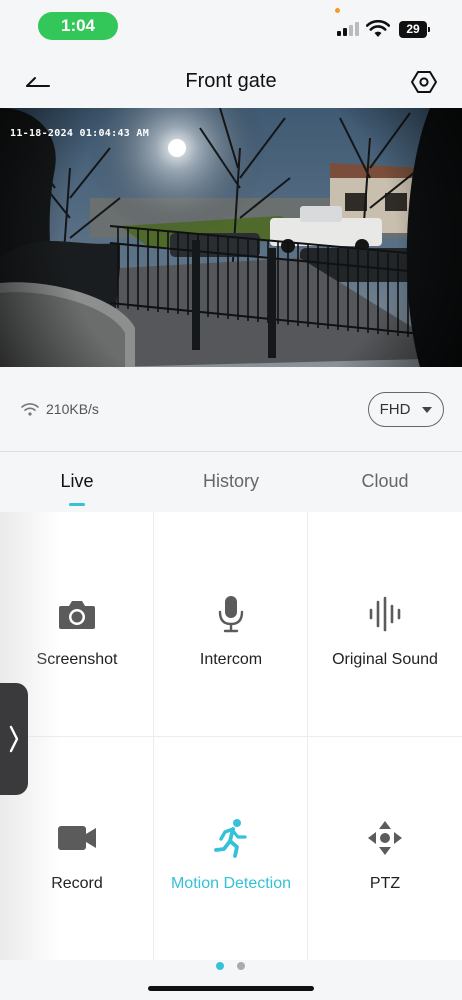 This screenshot has height=1000, width=462. Describe the element at coordinates (414, 29) in the screenshot. I see `battery-indicator: 29` at that location.